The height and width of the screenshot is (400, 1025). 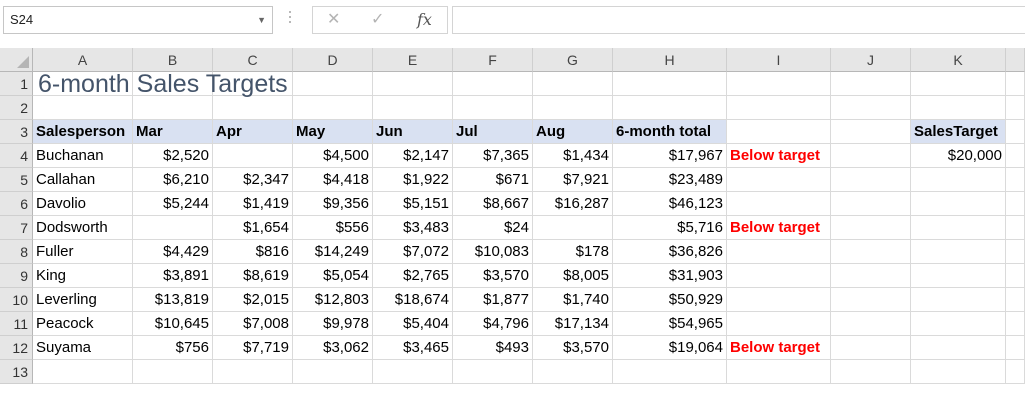 What do you see at coordinates (958, 156) in the screenshot?
I see `sales-target-value: $20,000` at bounding box center [958, 156].